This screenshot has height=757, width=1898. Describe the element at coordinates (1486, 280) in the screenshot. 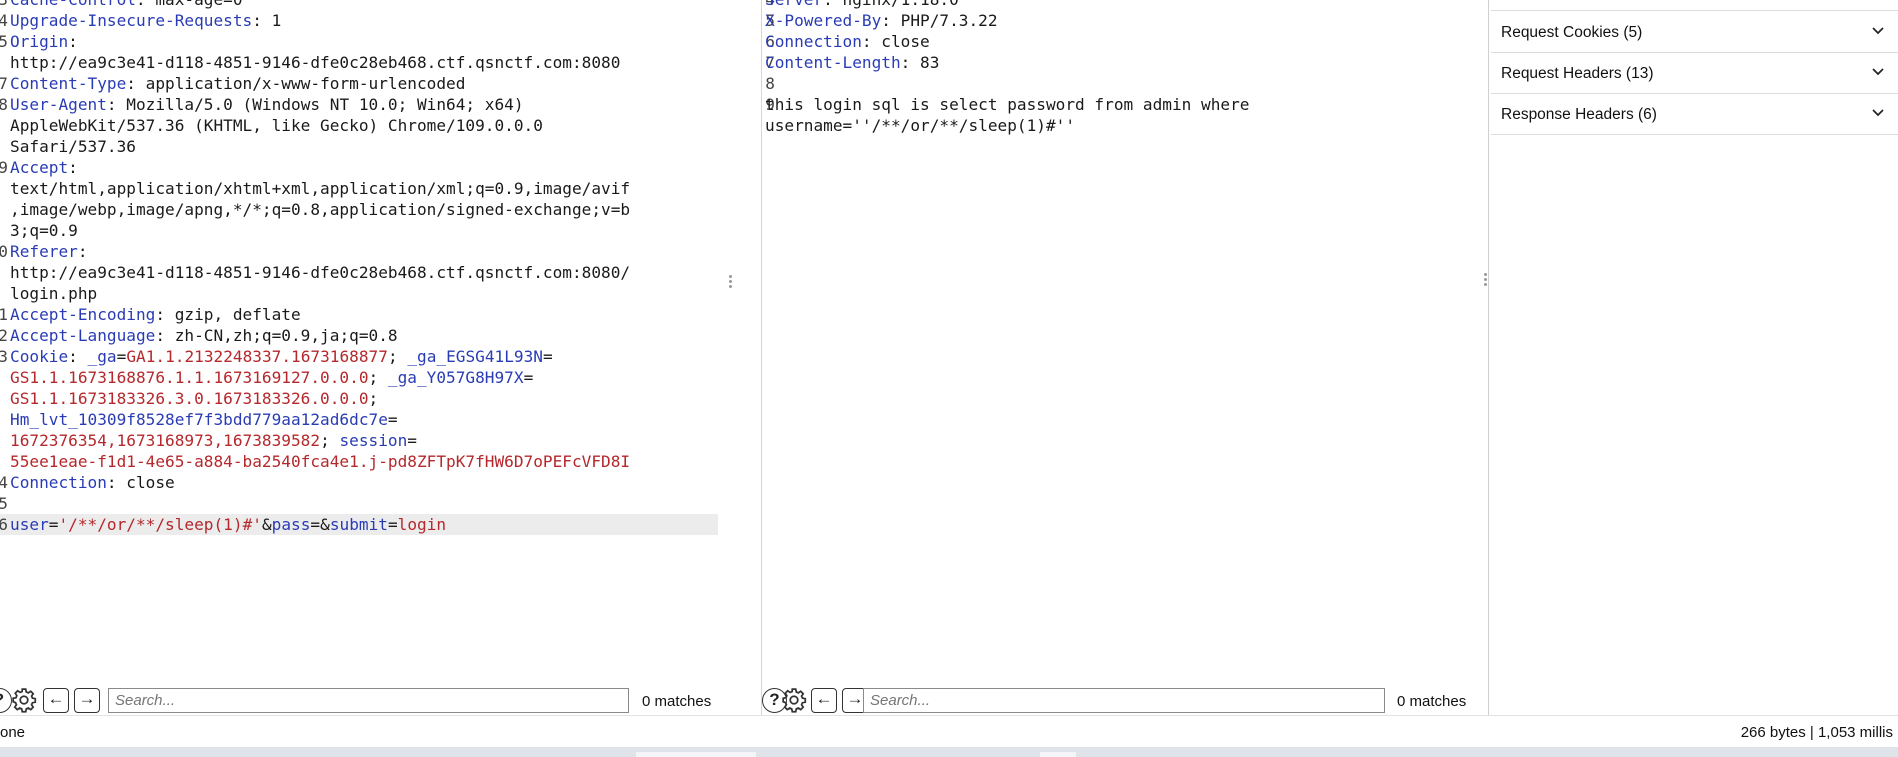

I see `inspector-resize-handle` at that location.